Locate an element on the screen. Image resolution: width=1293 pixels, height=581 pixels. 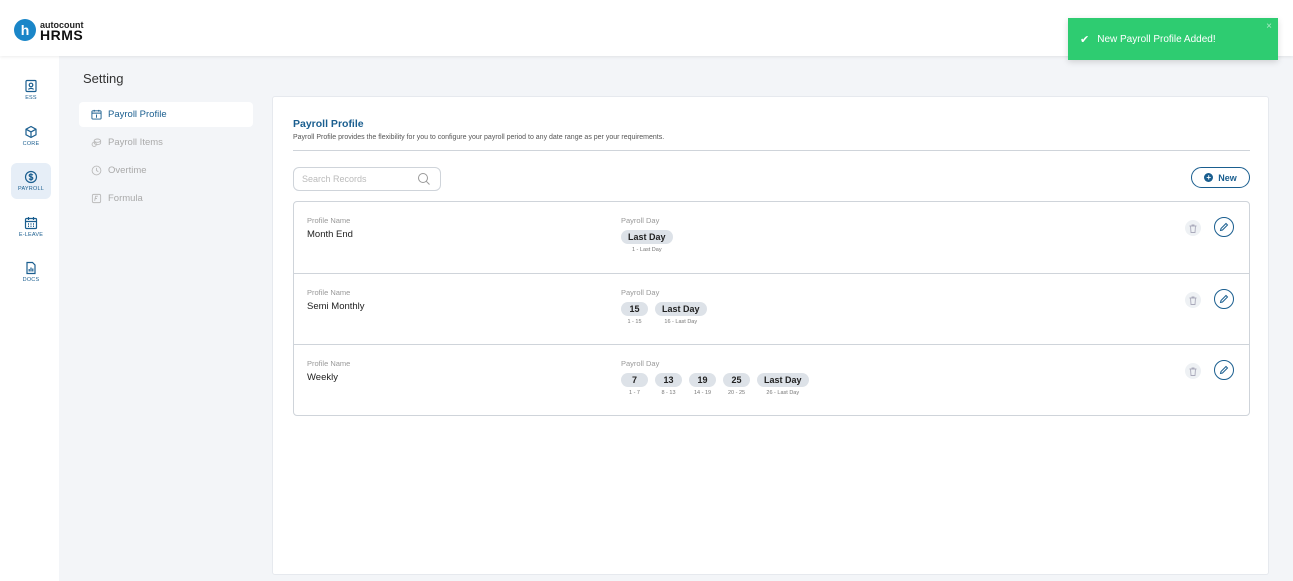
app-logo: h autocount HRMS is located at coordinates (49, 31).